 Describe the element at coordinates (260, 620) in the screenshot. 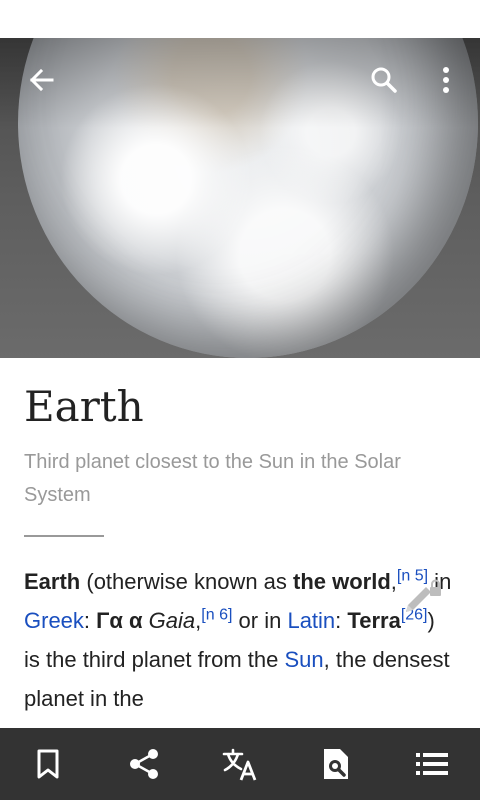

I see `text-run: or in` at that location.